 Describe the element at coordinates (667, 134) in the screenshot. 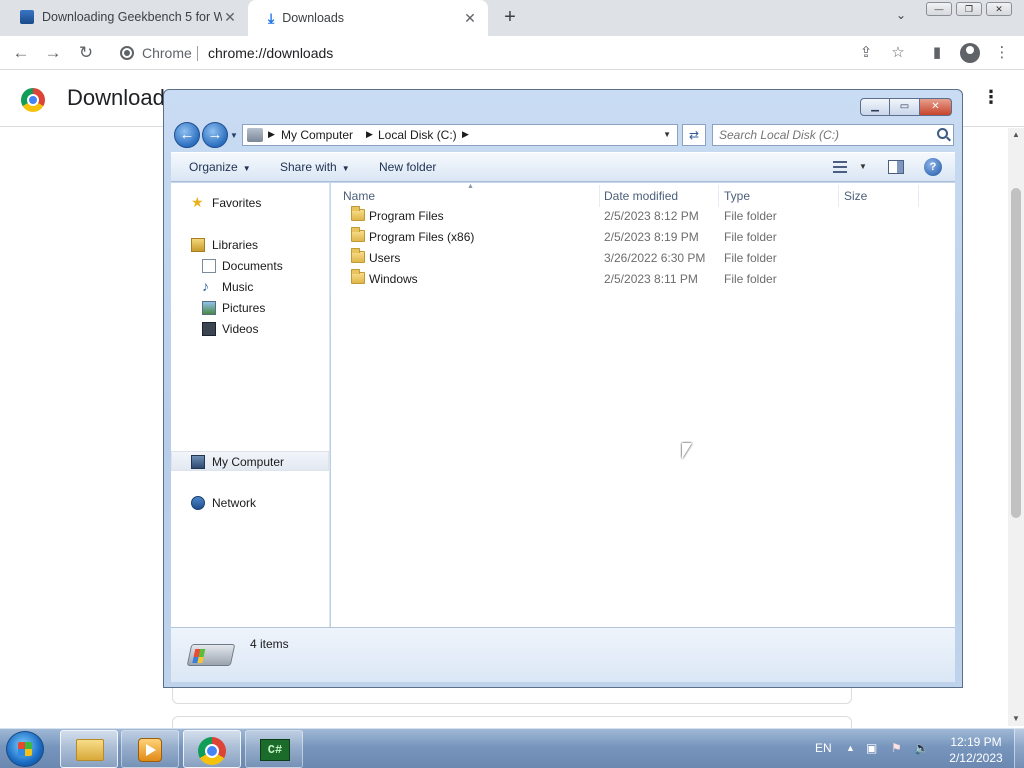

I see `address-dropdown-icon: ▼` at that location.